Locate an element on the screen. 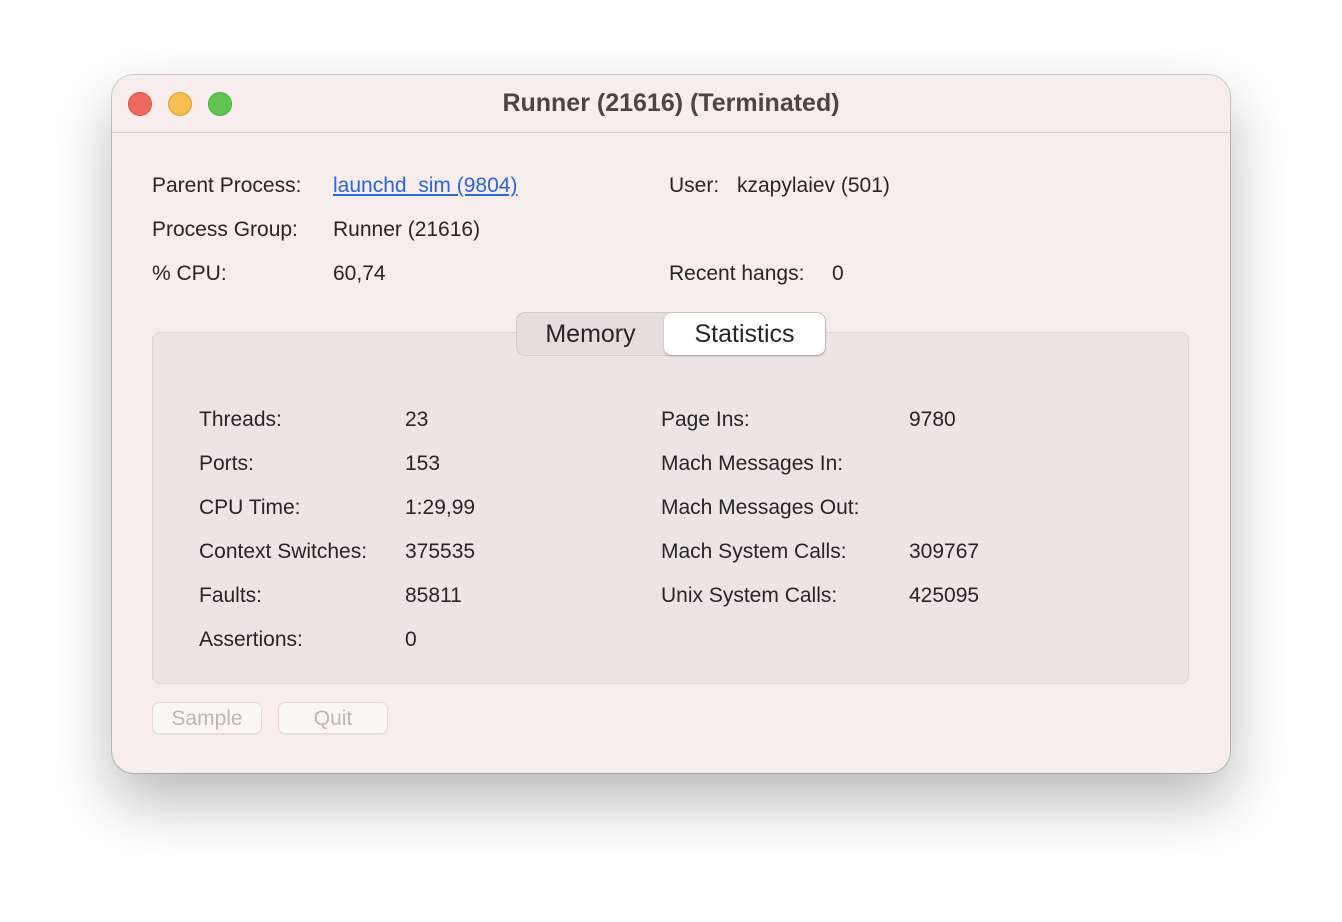 The width and height of the screenshot is (1342, 922). sample-button: Sample is located at coordinates (207, 718).